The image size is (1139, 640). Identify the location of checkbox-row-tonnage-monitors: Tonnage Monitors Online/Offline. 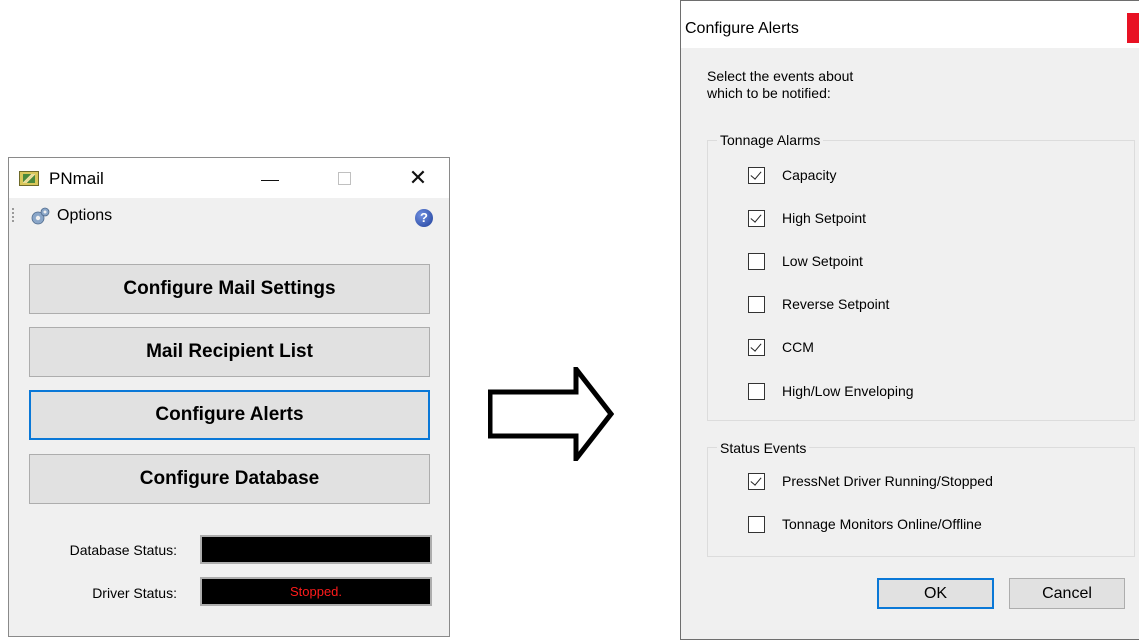
(865, 524).